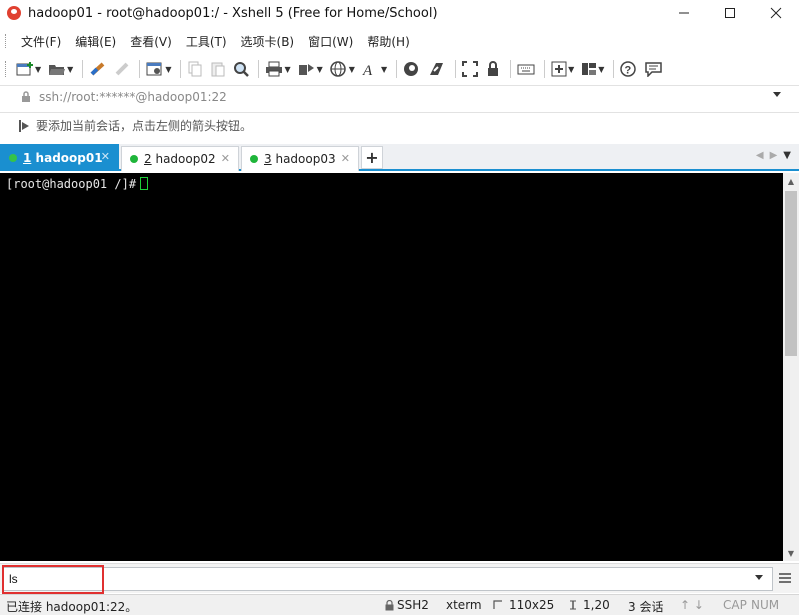  I want to click on arrow-up-icon: ↑, so click(685, 605).